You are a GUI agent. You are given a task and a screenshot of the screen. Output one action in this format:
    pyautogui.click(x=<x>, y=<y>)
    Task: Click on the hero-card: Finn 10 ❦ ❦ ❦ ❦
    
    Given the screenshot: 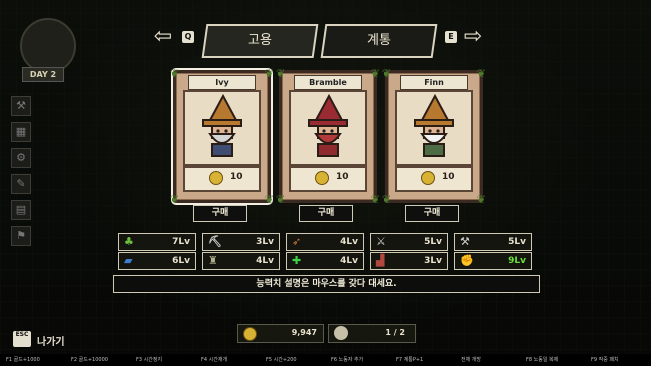 What is the action you would take?
    pyautogui.click(x=434, y=136)
    